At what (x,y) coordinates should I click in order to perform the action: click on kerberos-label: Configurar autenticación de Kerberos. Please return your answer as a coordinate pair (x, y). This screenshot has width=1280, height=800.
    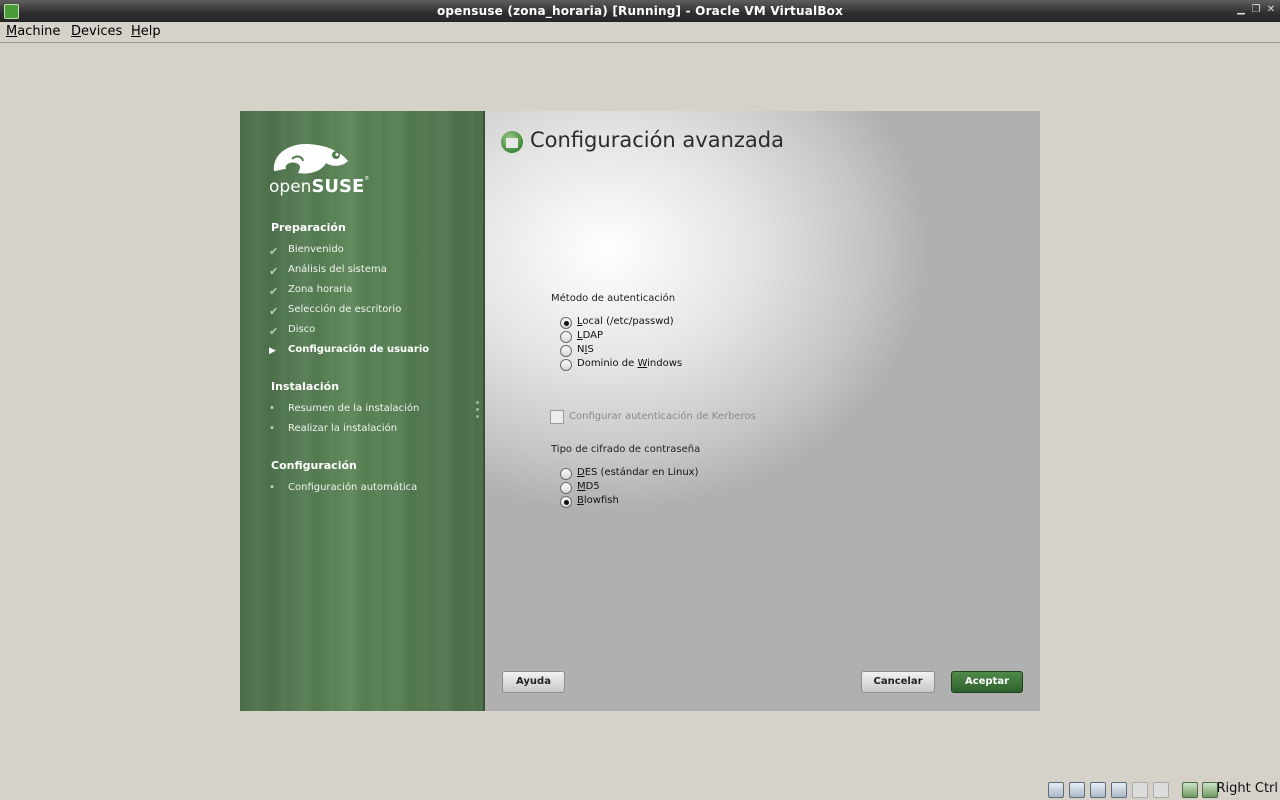
    Looking at the image, I should click on (662, 416).